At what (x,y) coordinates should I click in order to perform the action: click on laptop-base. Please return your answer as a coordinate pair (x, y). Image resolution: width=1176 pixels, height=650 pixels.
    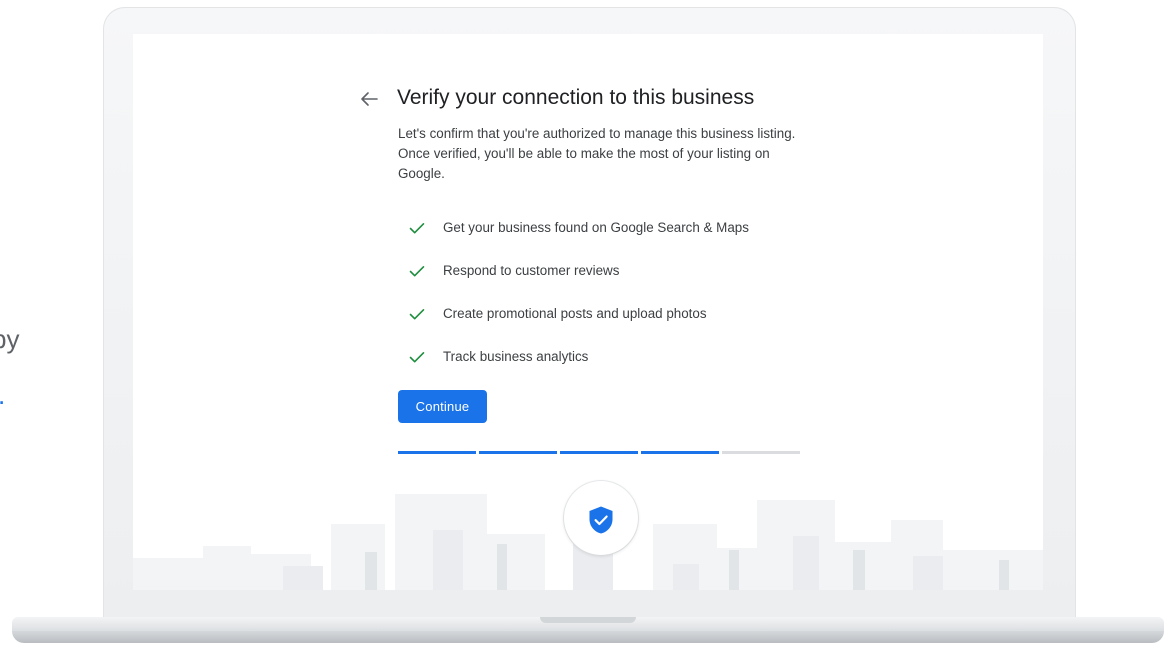
    Looking at the image, I should click on (588, 630).